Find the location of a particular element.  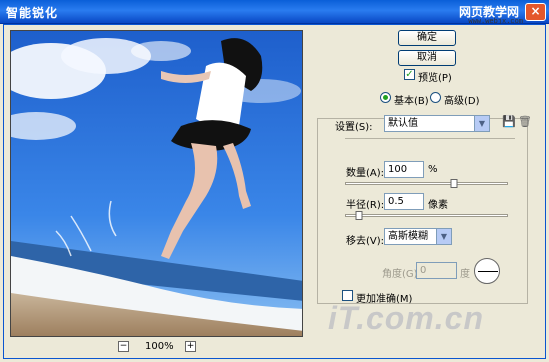

settings-select: 默认值 ▼ is located at coordinates (437, 123).